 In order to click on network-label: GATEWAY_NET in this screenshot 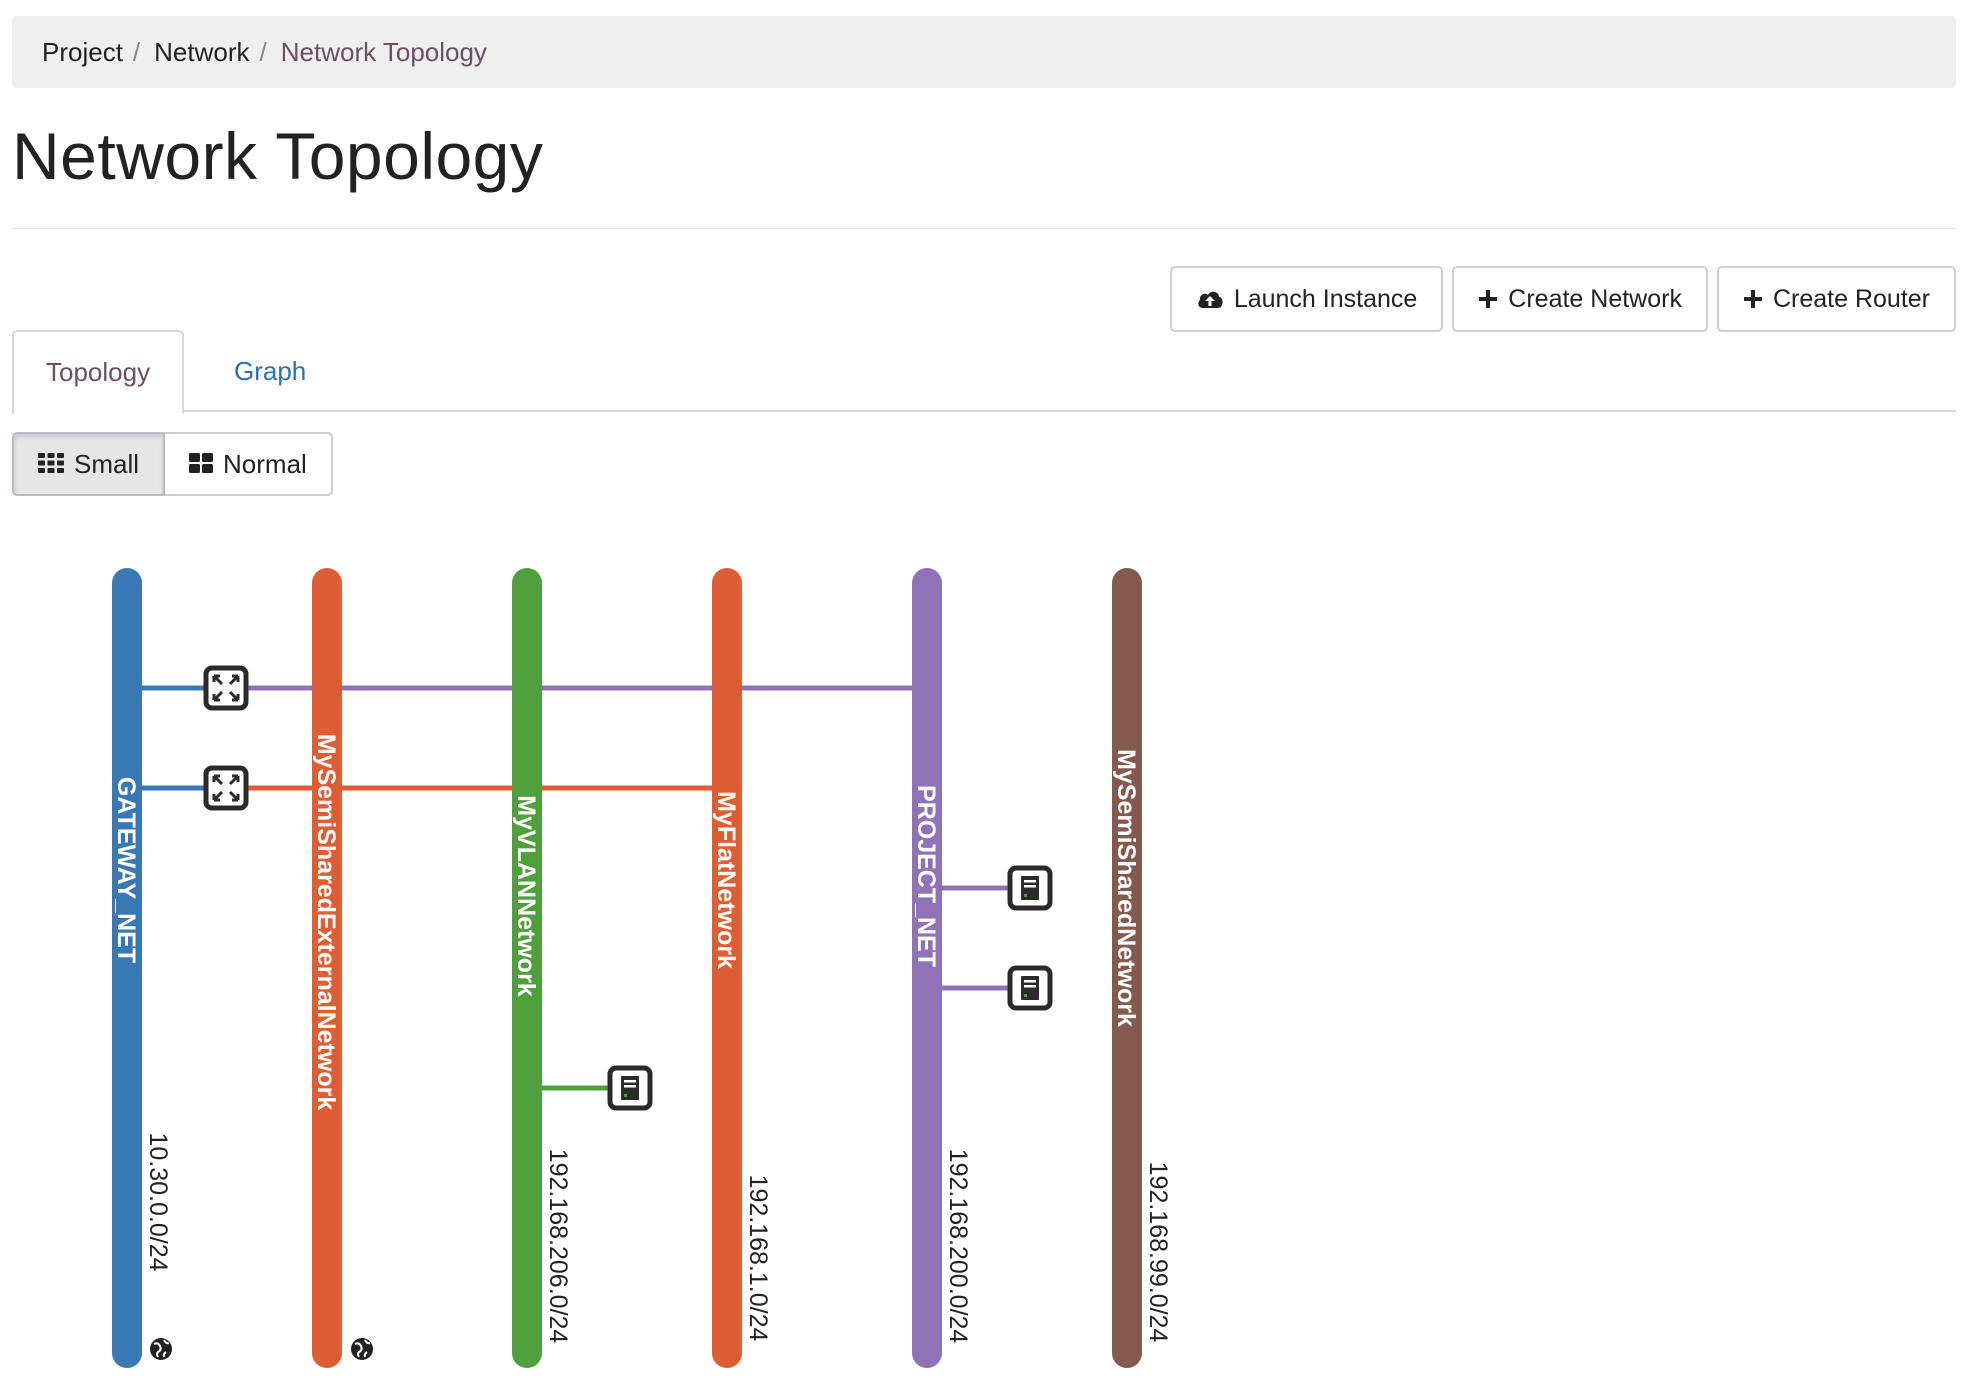, I will do `click(126, 870)`.